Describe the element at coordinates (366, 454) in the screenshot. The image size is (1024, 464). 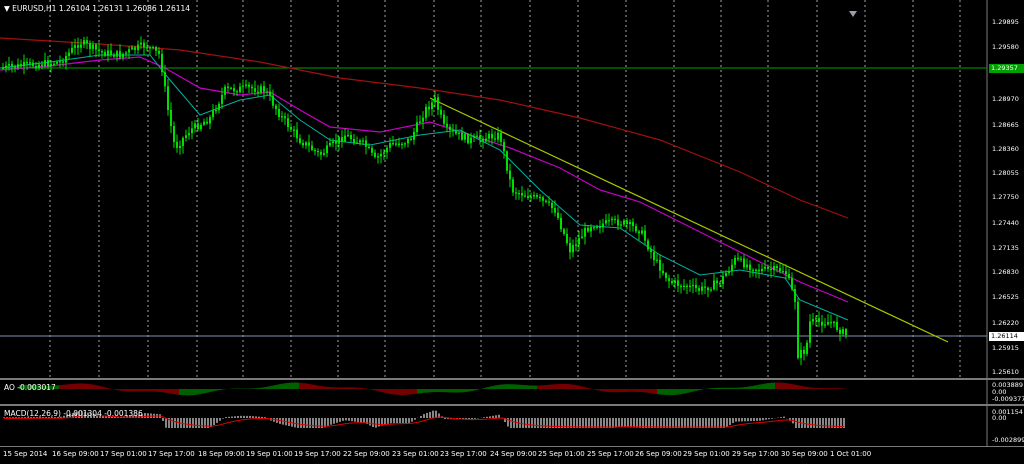
I see `time-tick-label: 22 Sep 09:00` at that location.